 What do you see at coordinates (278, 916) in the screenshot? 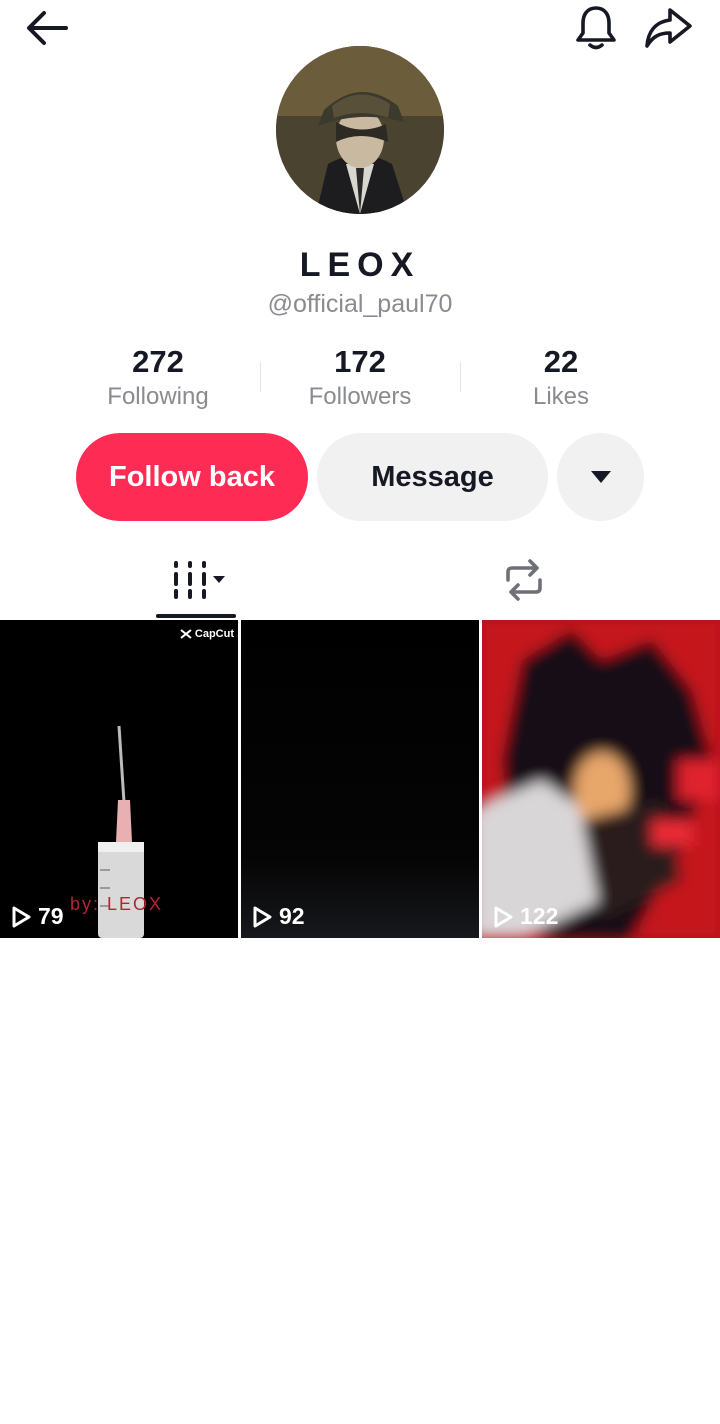
I see `view-count: 92` at bounding box center [278, 916].